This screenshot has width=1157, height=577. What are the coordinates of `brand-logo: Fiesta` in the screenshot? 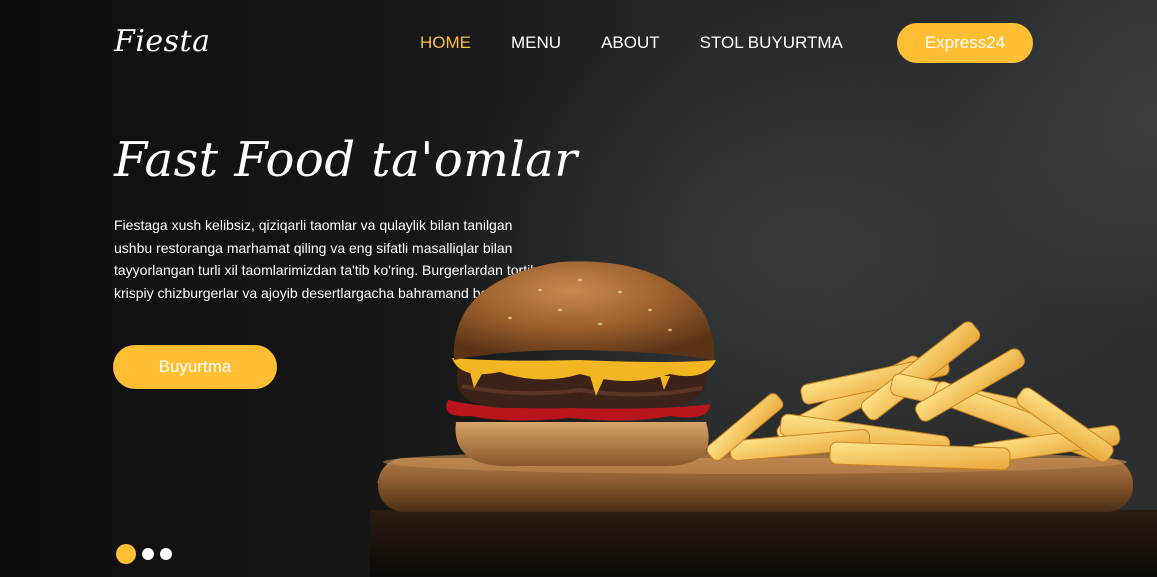 It's located at (162, 41).